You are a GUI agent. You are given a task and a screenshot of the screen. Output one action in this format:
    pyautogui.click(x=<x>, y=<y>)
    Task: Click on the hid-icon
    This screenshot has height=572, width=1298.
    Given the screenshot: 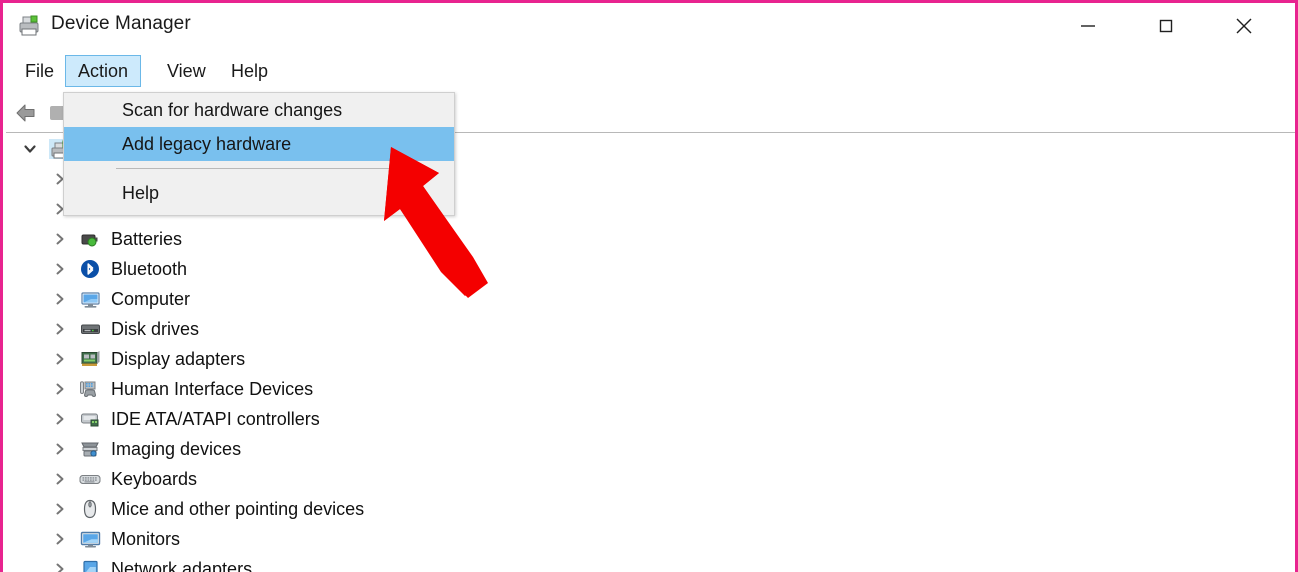 What is the action you would take?
    pyautogui.click(x=90, y=389)
    